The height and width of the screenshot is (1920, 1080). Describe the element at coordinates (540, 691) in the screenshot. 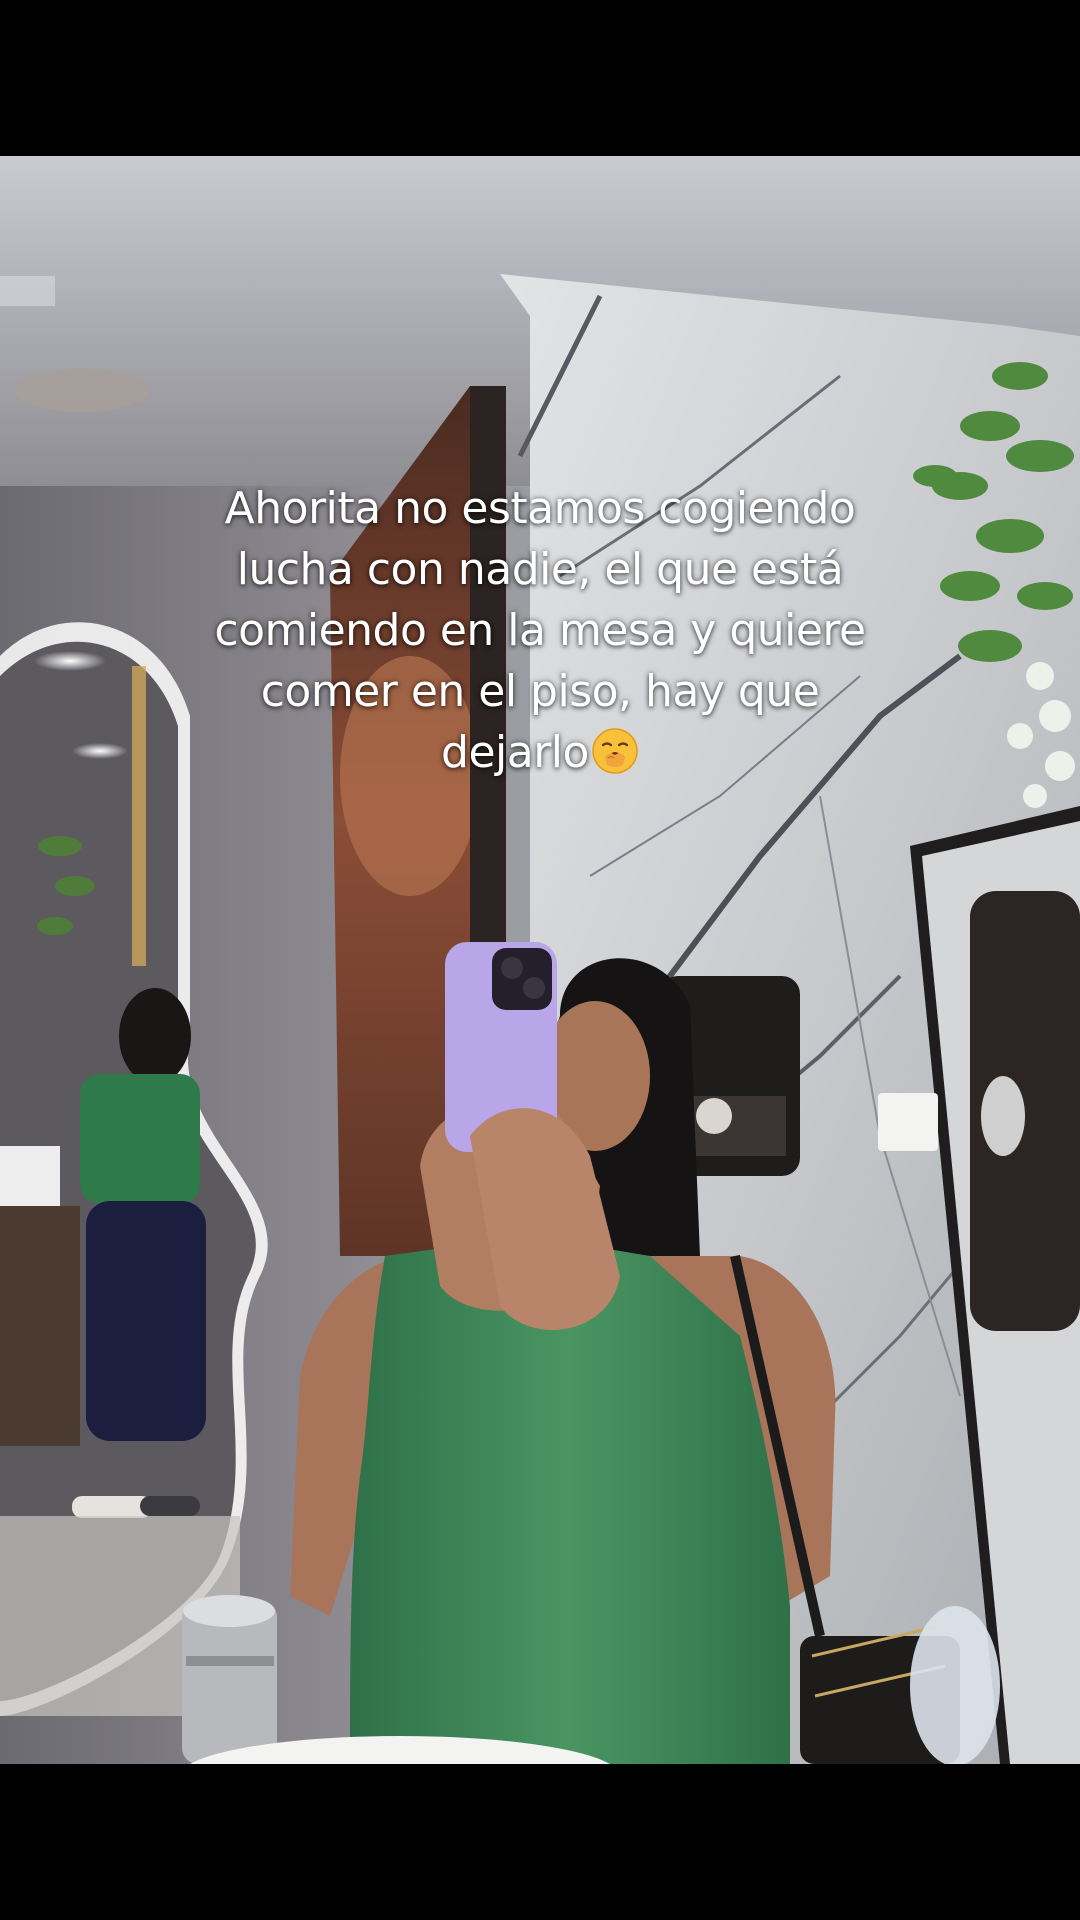

I see `caption-line-4: comer en el piso, hay que` at that location.